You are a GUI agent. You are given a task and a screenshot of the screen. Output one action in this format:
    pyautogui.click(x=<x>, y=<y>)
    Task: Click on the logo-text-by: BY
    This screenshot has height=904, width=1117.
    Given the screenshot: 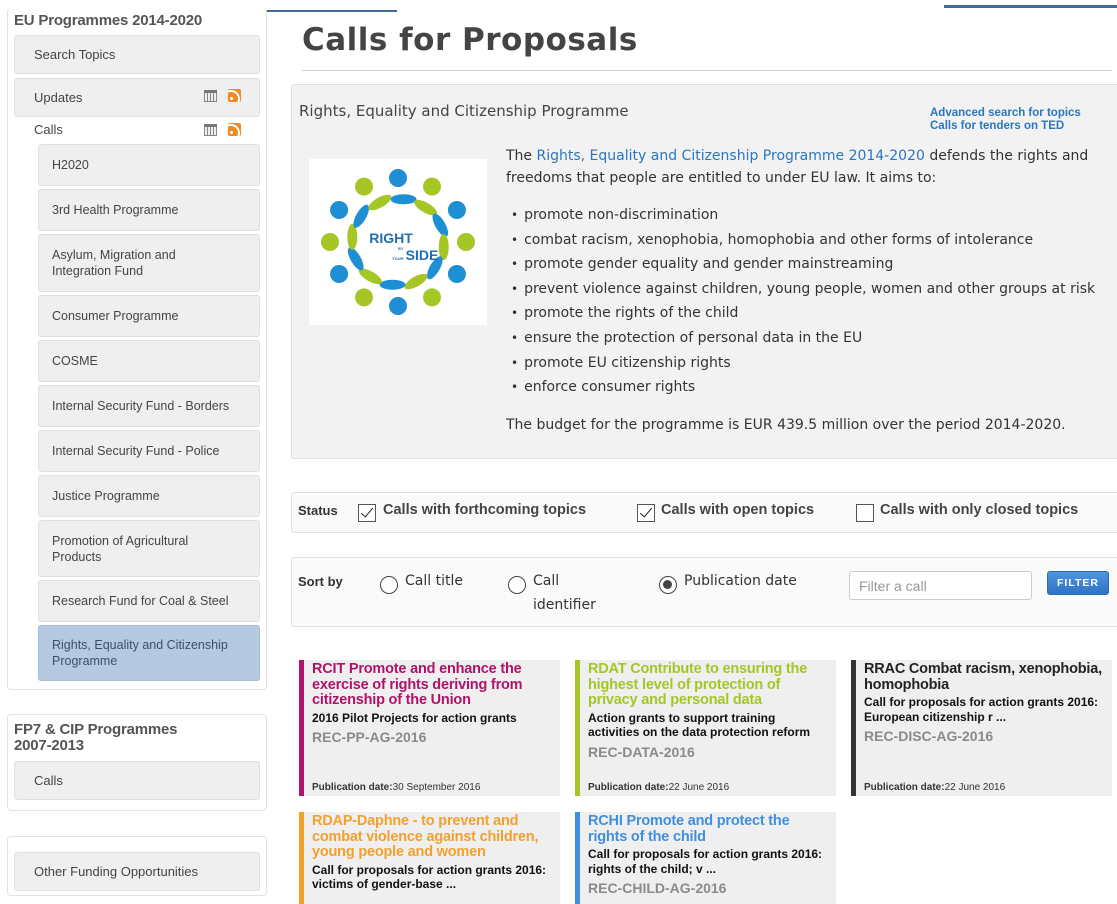 What is the action you would take?
    pyautogui.click(x=401, y=248)
    